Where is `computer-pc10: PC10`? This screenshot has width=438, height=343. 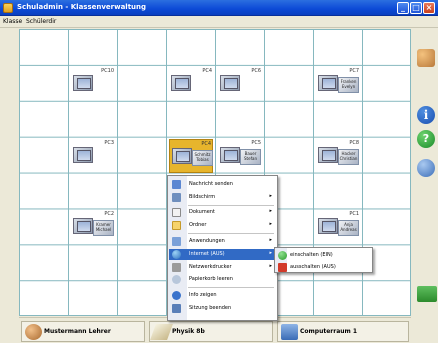
computer-pc10: PC10 is located at coordinates (93, 84).